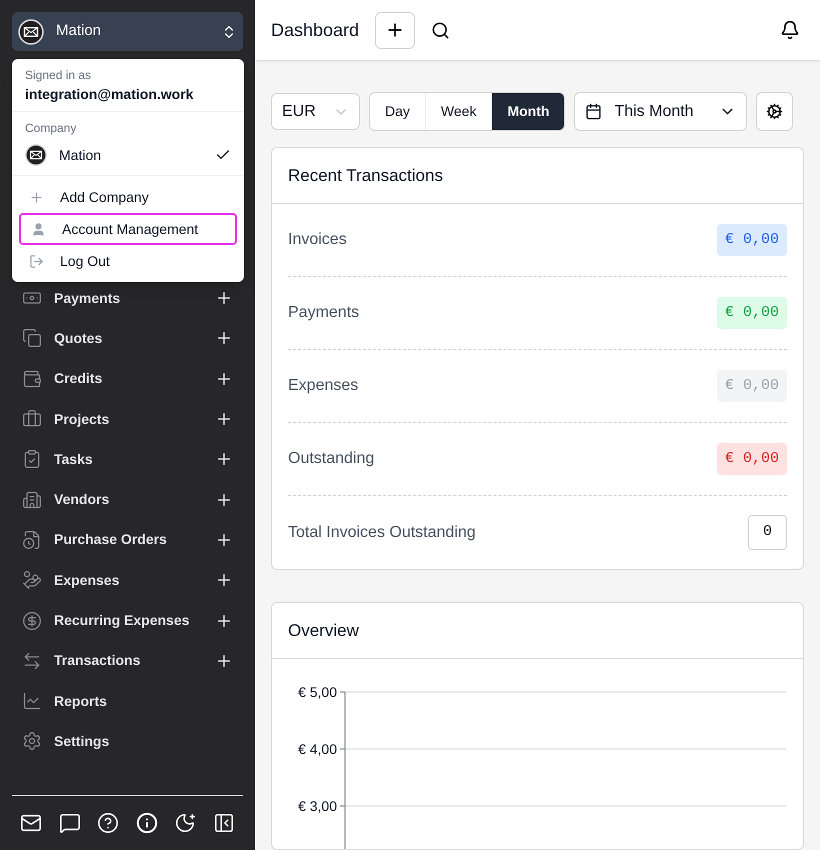 This screenshot has height=850, width=820. I want to click on sidebar-item: Tasks, so click(127, 459).